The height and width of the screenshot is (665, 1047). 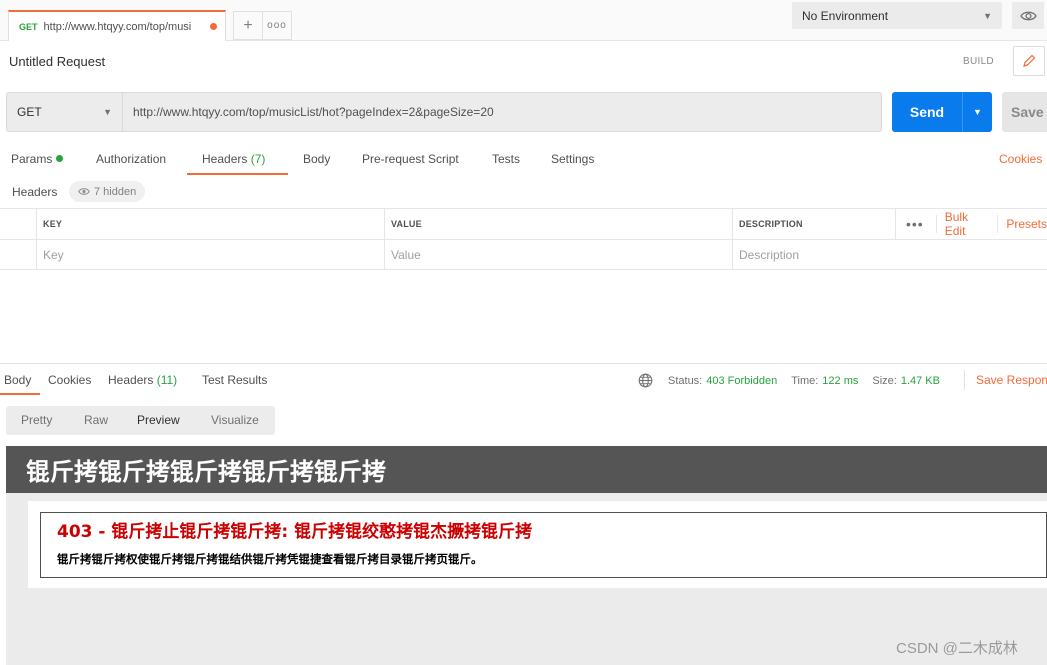 What do you see at coordinates (213, 26) in the screenshot?
I see `unsaved-dot-icon` at bounding box center [213, 26].